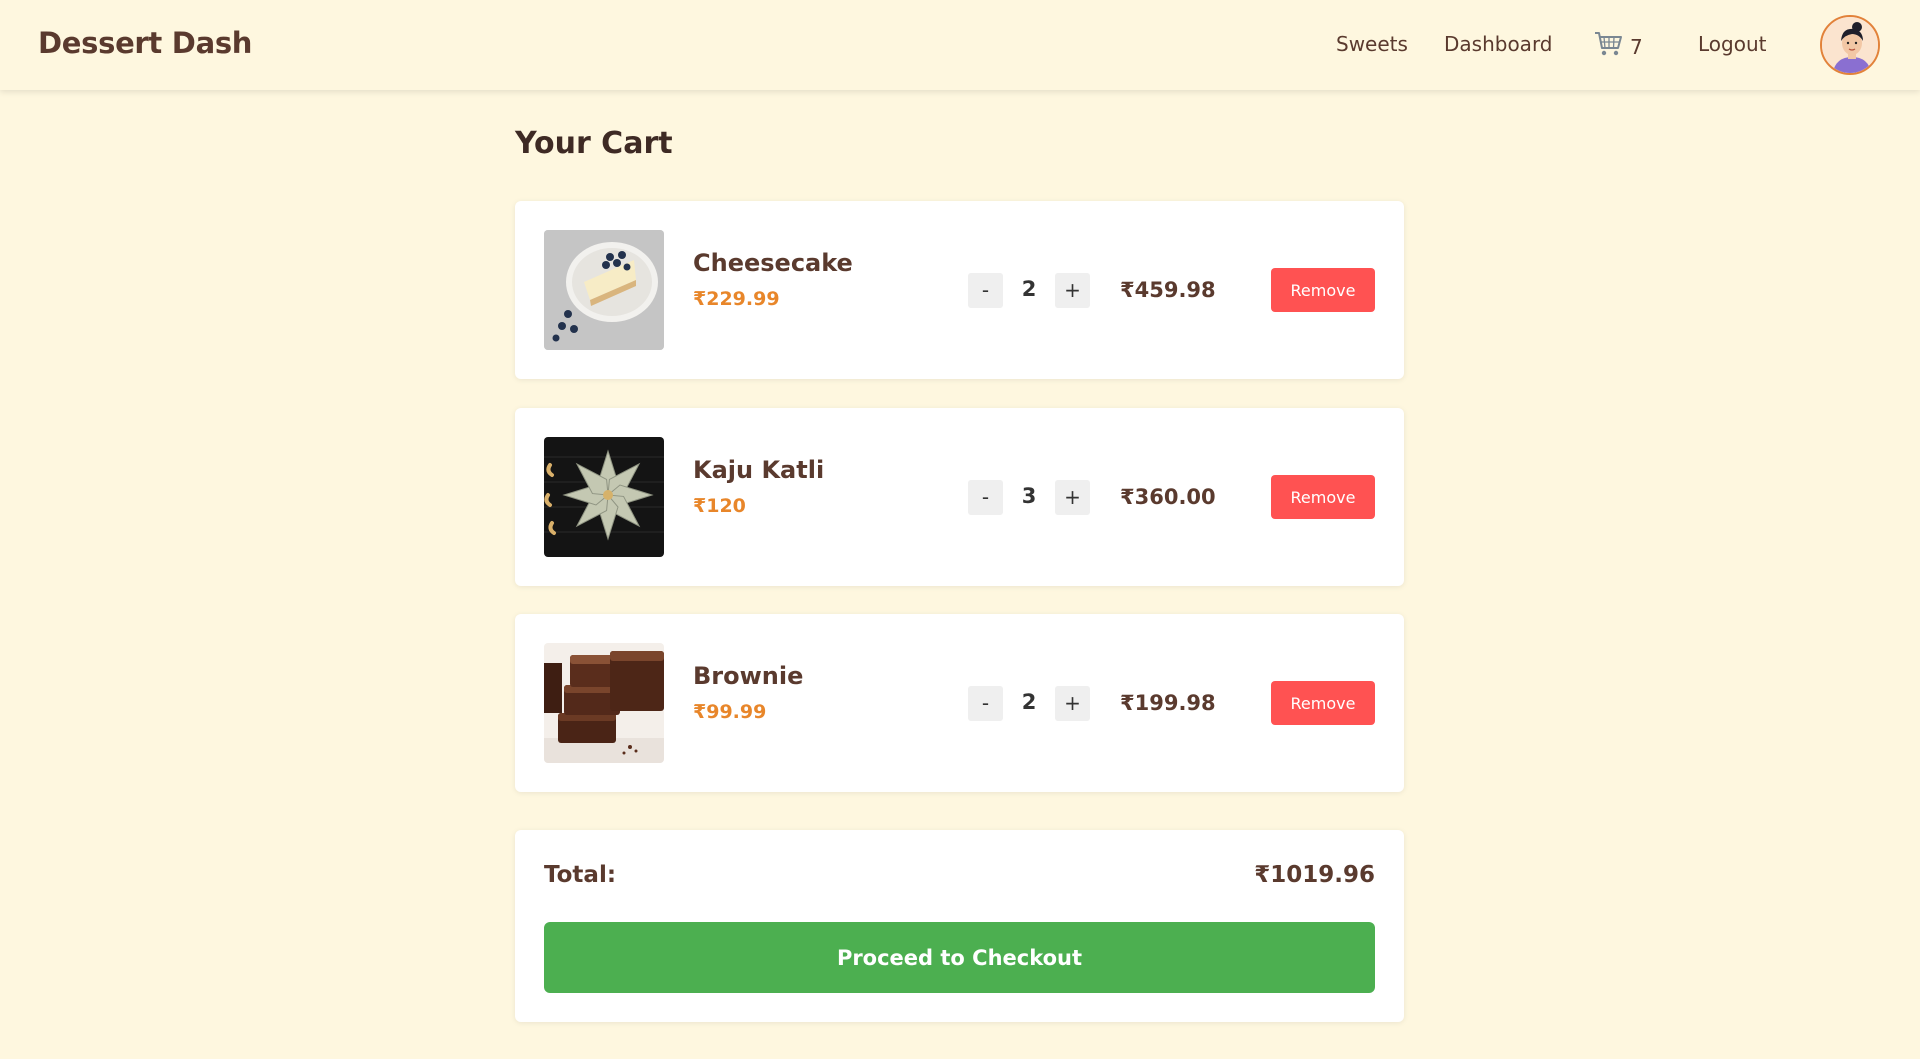 The image size is (1920, 1059). Describe the element at coordinates (730, 712) in the screenshot. I see `item-unit-price: ₹99.99` at that location.